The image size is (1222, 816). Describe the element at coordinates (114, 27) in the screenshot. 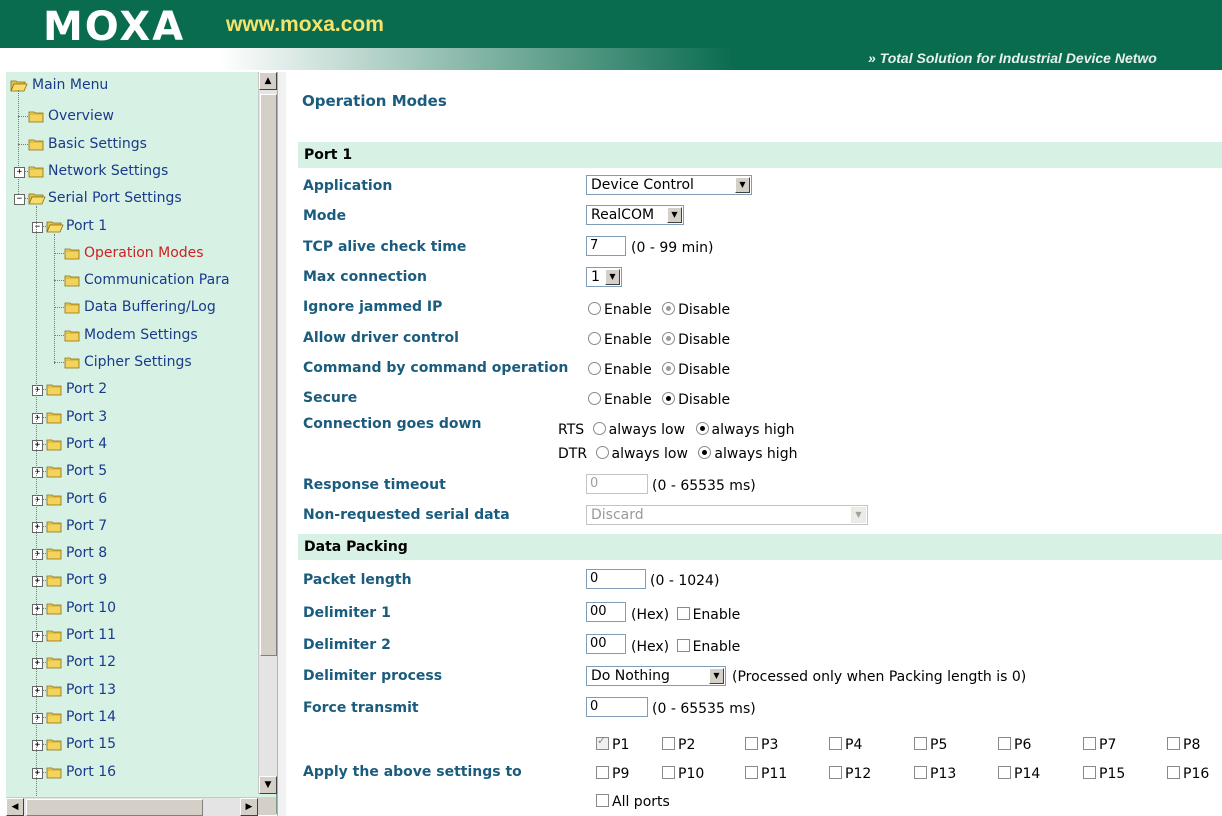

I see `moxa-logo: MOXA` at that location.